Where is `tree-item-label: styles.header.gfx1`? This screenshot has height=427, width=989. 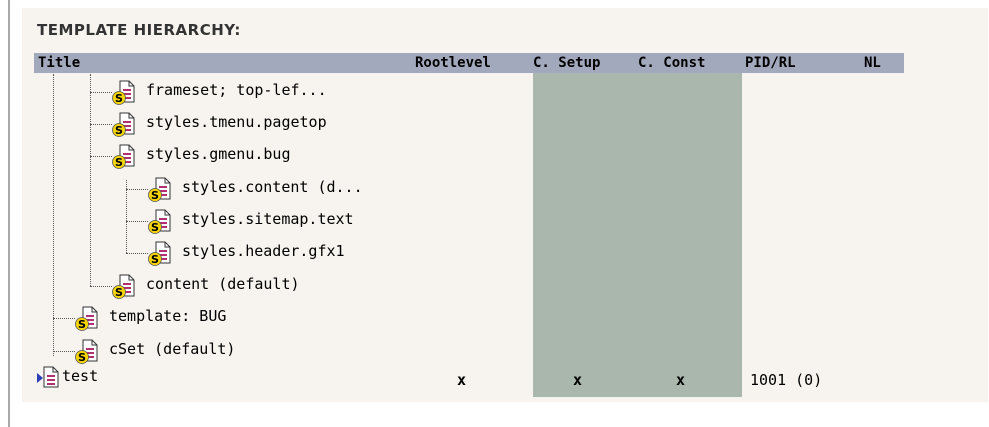 tree-item-label: styles.header.gfx1 is located at coordinates (263, 251).